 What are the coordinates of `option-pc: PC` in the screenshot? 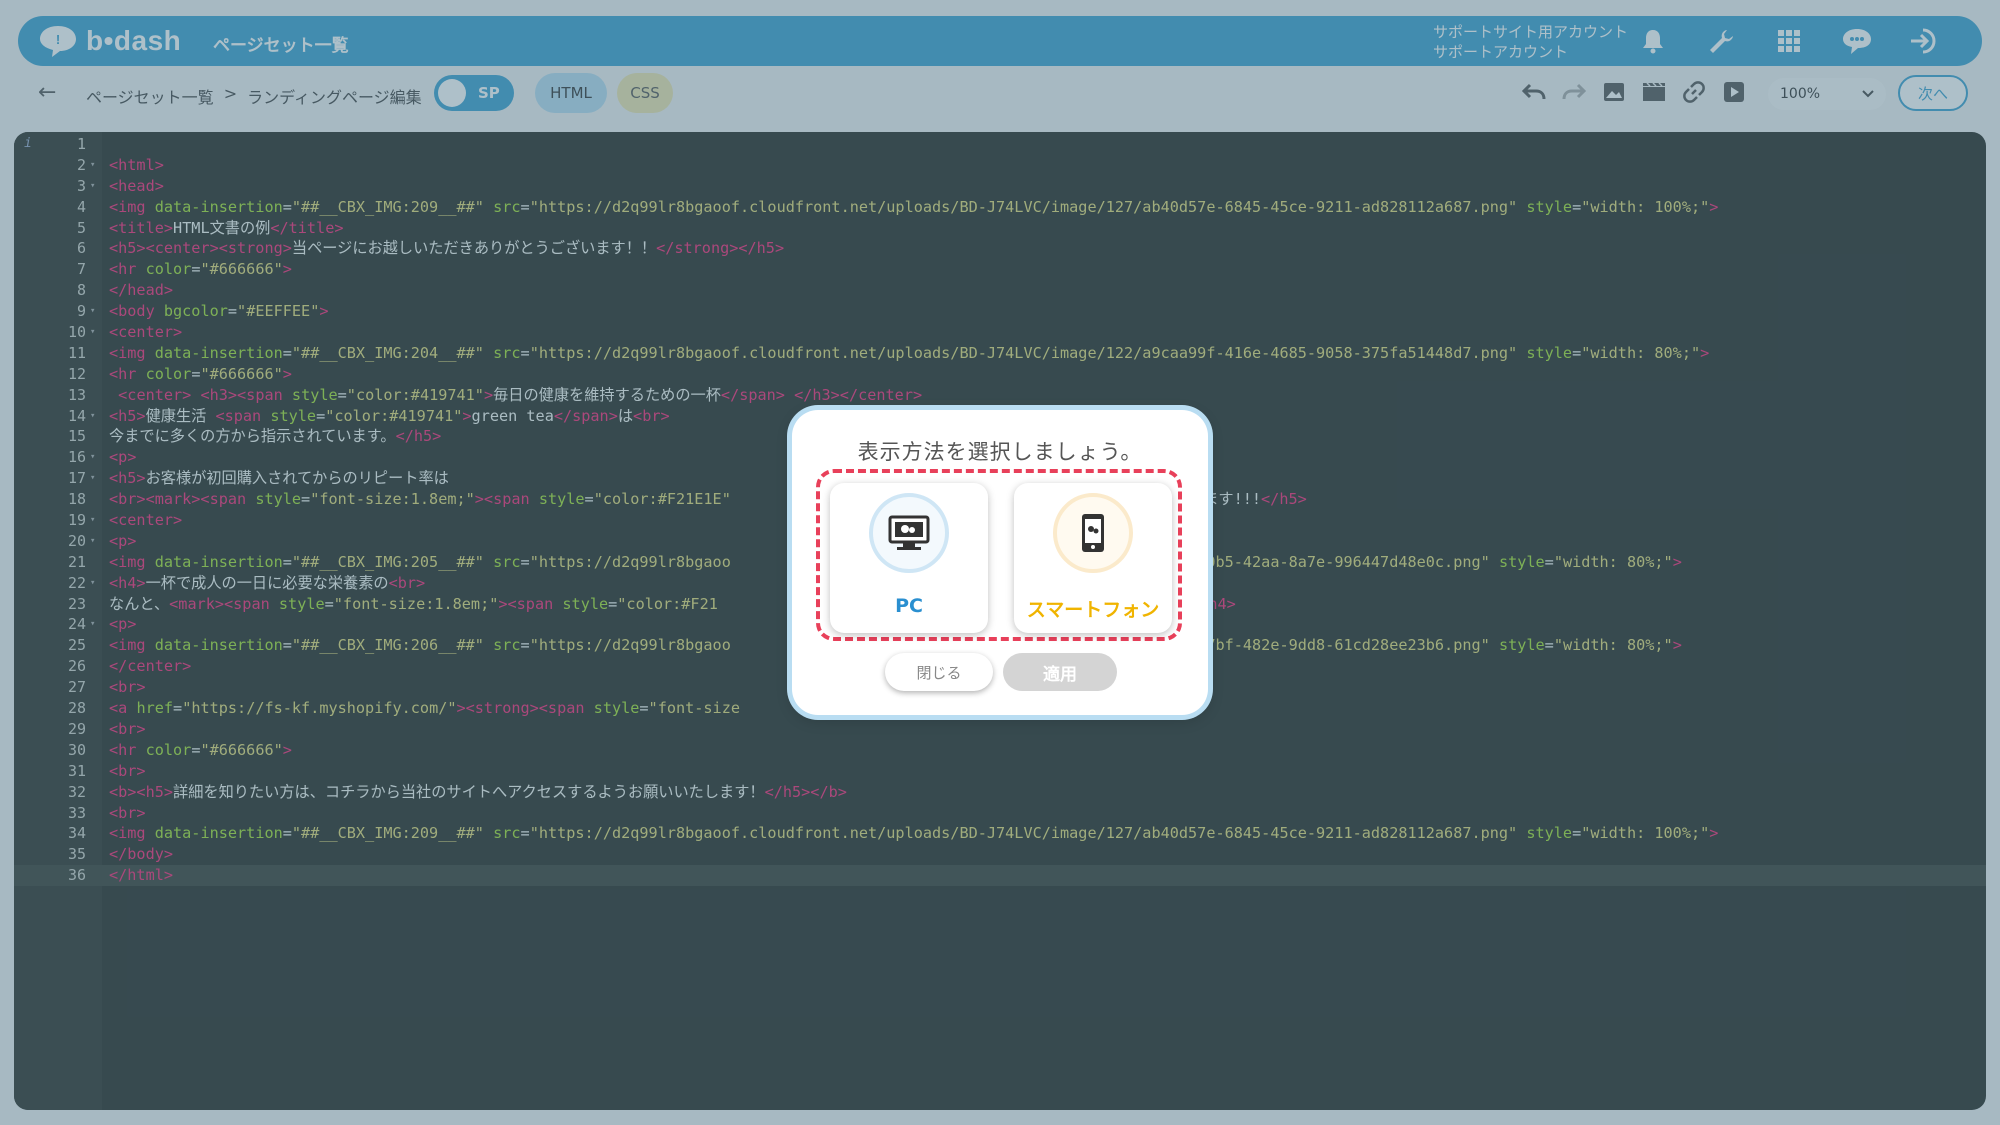 It's located at (909, 558).